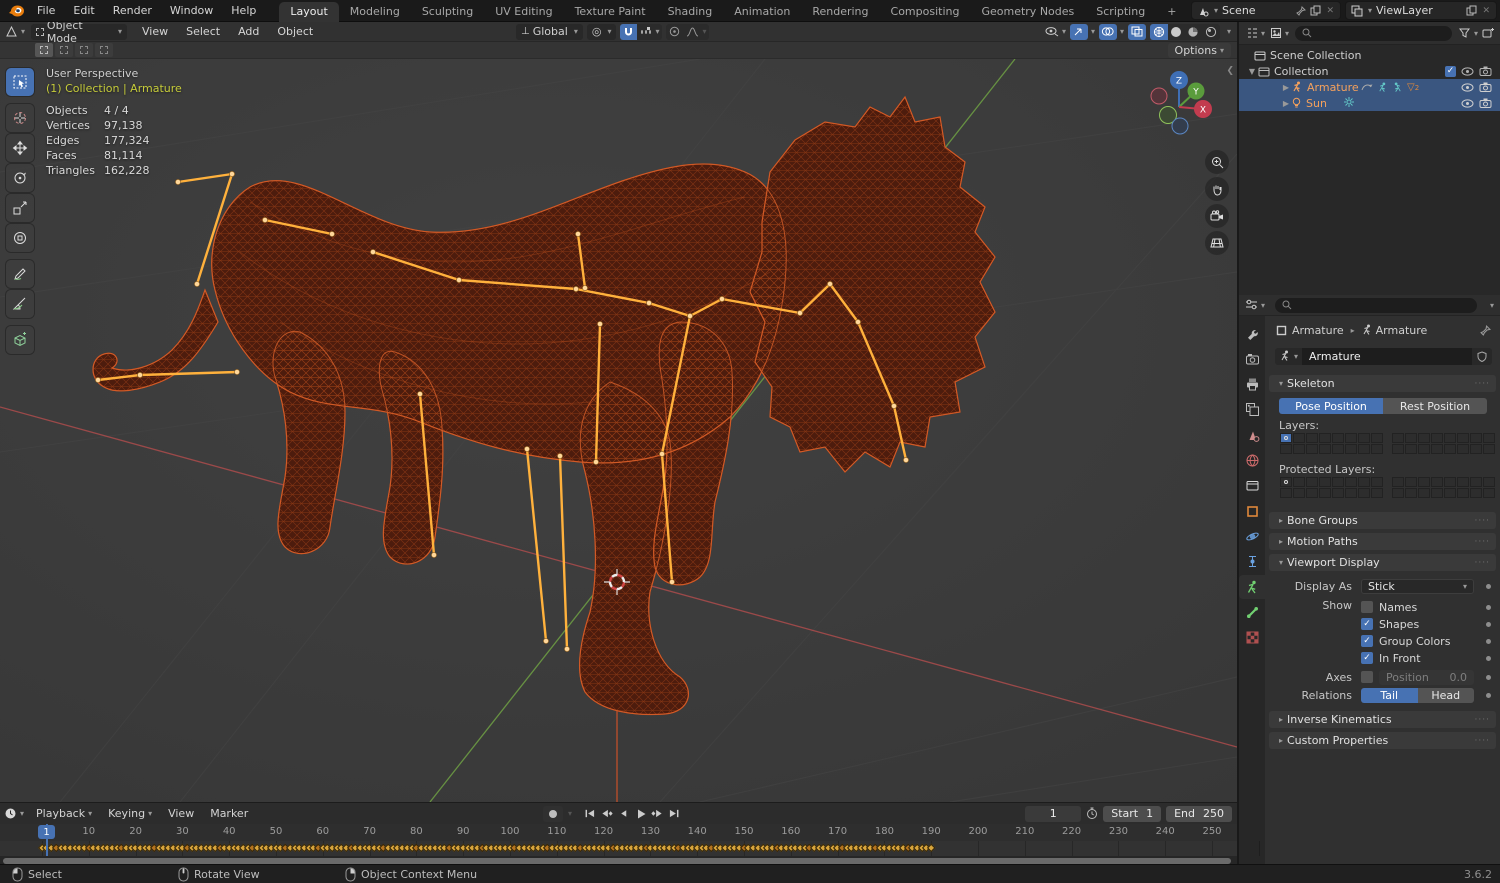 The image size is (1500, 883). What do you see at coordinates (1382, 383) in the screenshot?
I see `skeleton-section-header: ▾ Skeleton ····` at bounding box center [1382, 383].